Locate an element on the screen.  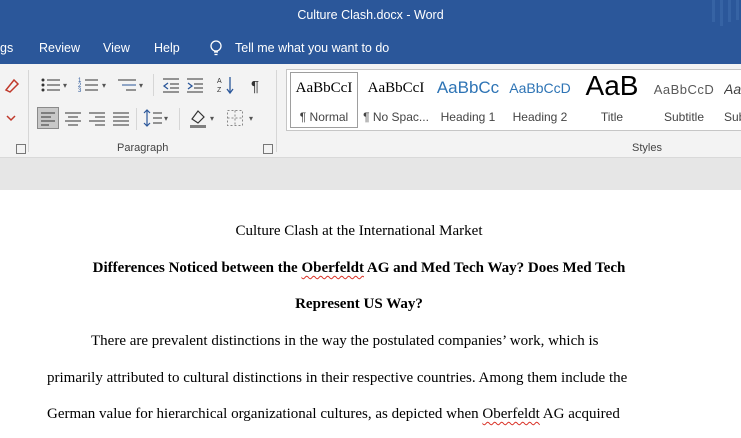
align-center-icon is located at coordinates (73, 118).